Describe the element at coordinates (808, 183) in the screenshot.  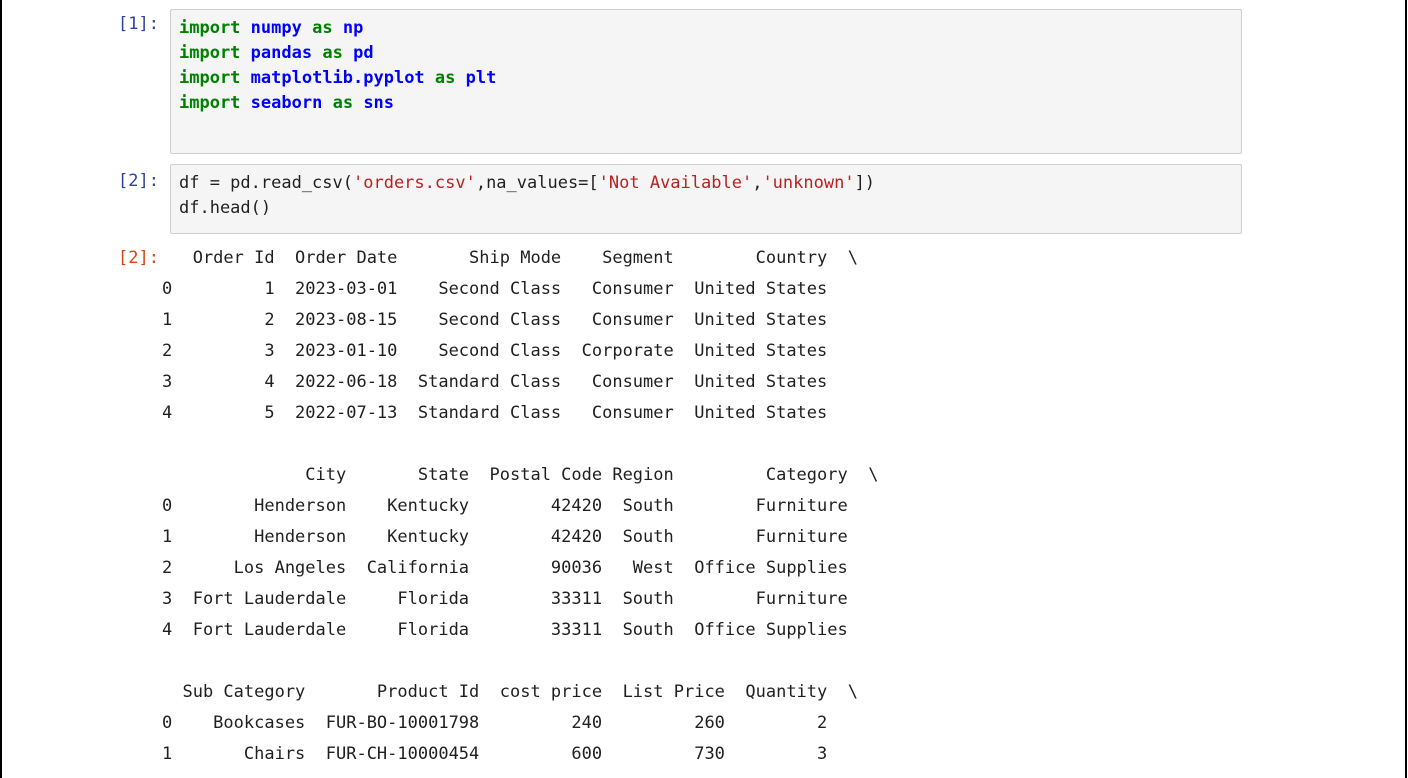
I see `code-token: 'unknown'` at that location.